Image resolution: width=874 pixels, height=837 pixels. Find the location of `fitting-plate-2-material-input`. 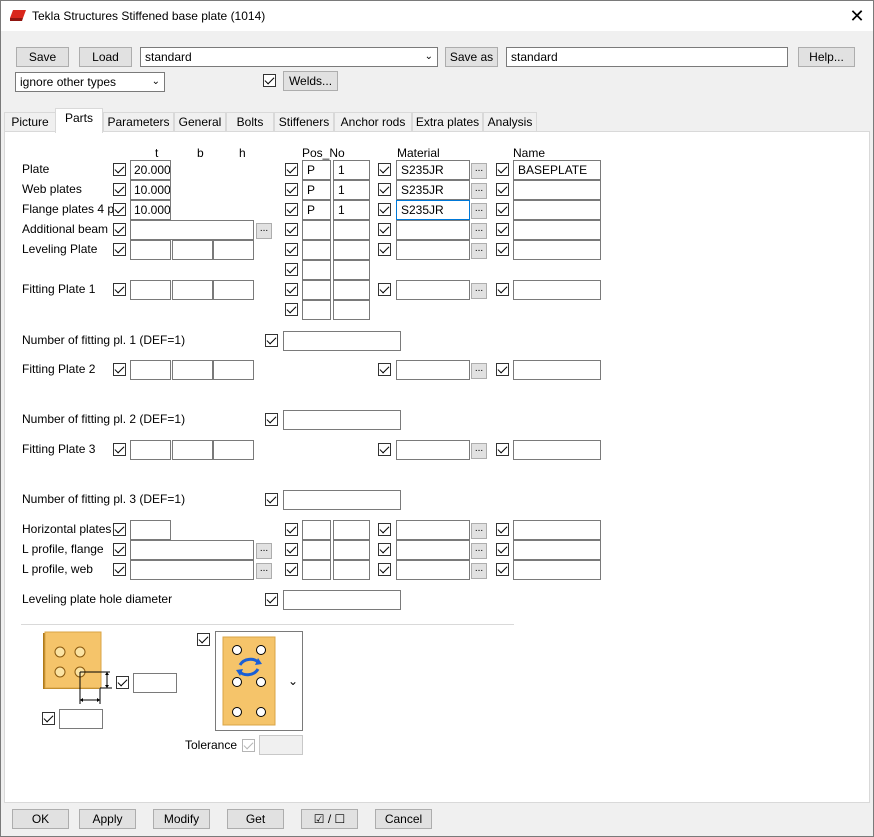

fitting-plate-2-material-input is located at coordinates (433, 370).